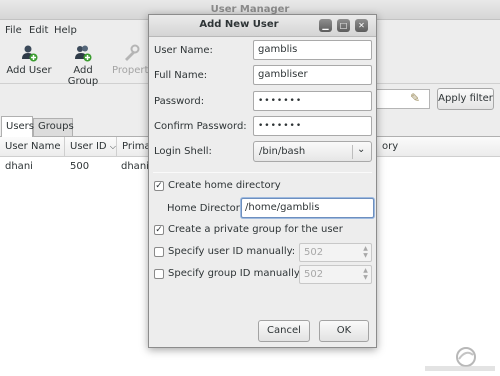  I want to click on maximize-icon: □, so click(343, 25).